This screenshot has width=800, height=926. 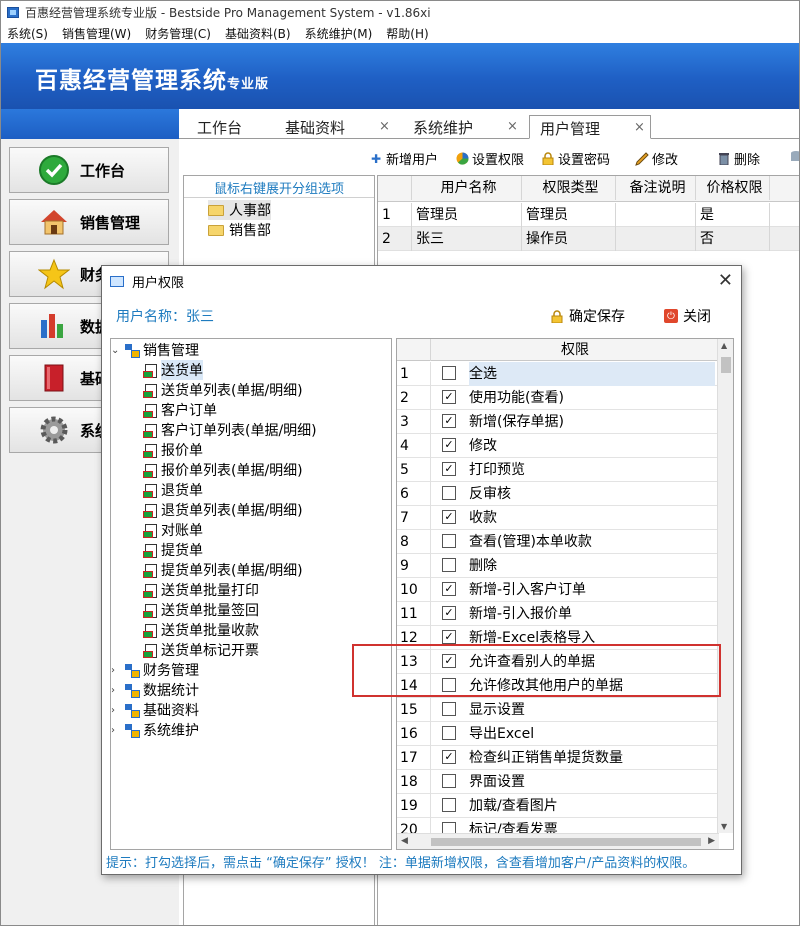 What do you see at coordinates (173, 450) in the screenshot?
I see `tree-leaf: 报价单` at bounding box center [173, 450].